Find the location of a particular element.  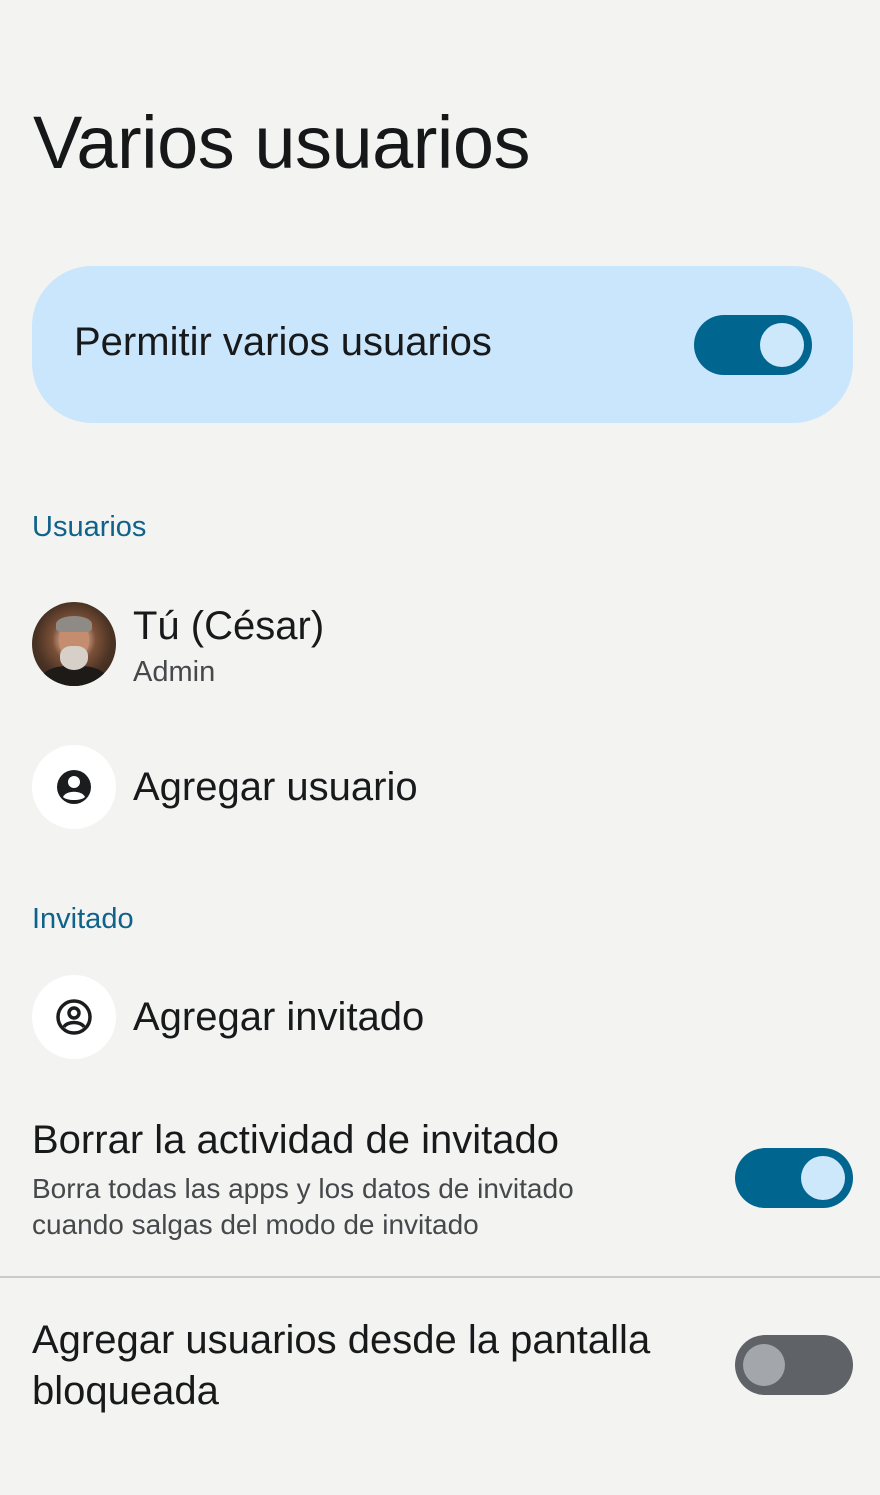

add-user-icon-container is located at coordinates (74, 787).